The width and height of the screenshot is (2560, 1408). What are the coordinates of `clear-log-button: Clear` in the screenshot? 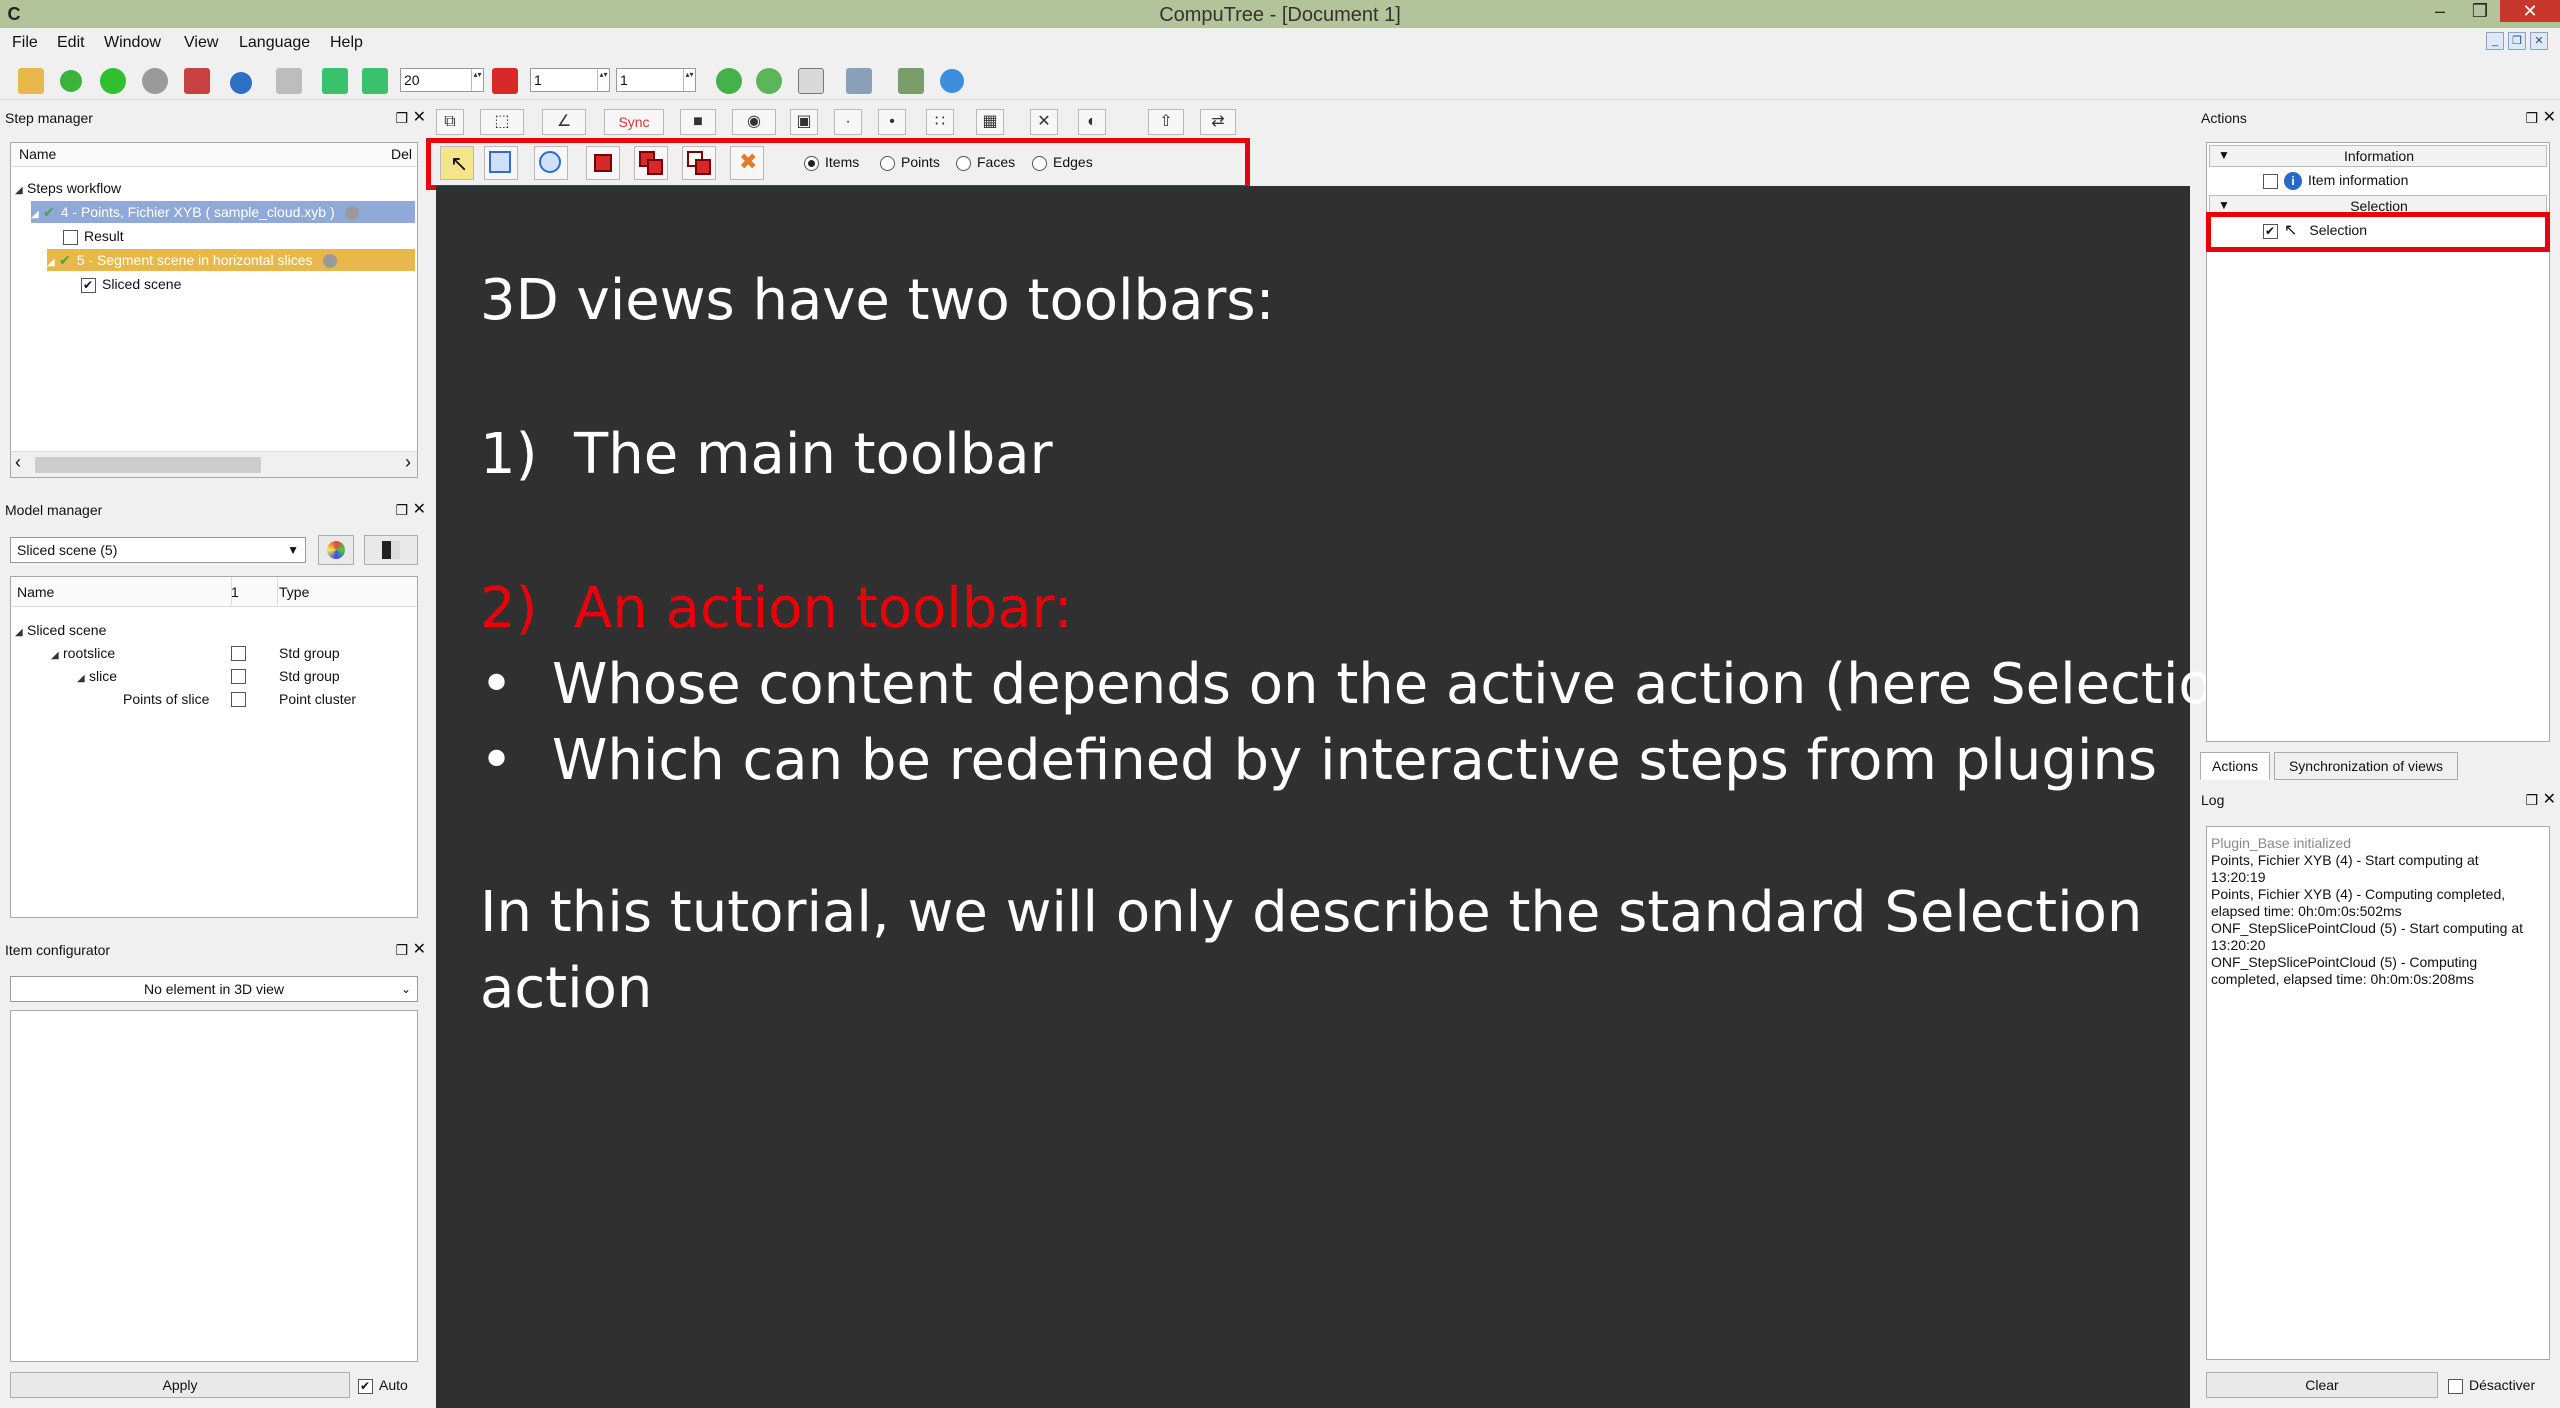 It's located at (2322, 1385).